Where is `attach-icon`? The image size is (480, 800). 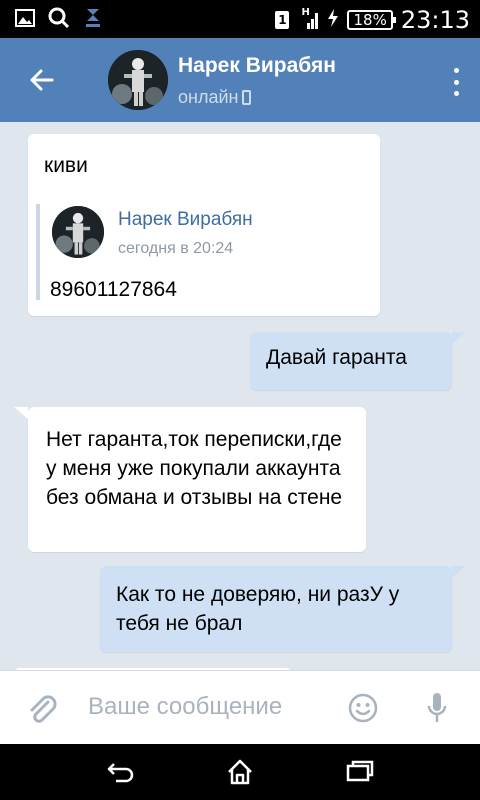
attach-icon is located at coordinates (43, 710).